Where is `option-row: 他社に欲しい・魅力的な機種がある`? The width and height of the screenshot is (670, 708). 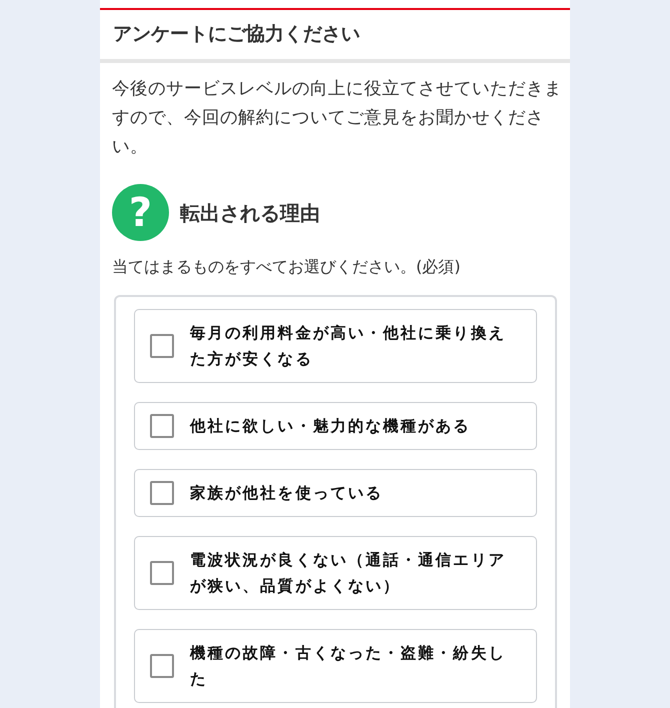
option-row: 他社に欲しい・魅力的な機種がある is located at coordinates (335, 426).